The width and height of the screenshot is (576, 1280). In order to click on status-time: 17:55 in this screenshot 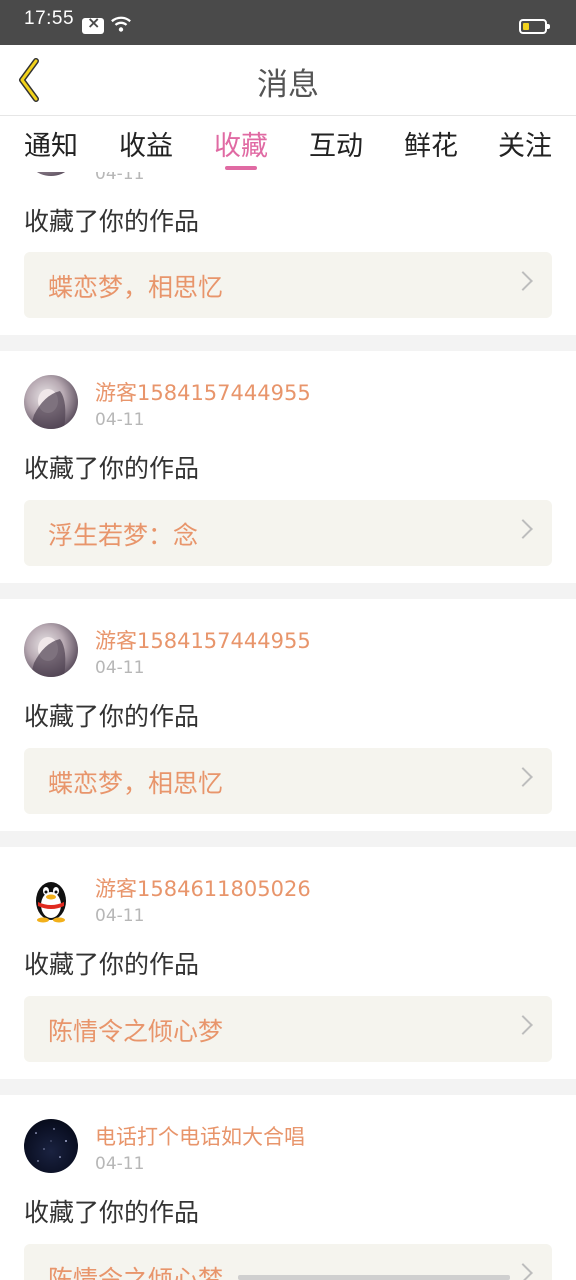, I will do `click(49, 18)`.